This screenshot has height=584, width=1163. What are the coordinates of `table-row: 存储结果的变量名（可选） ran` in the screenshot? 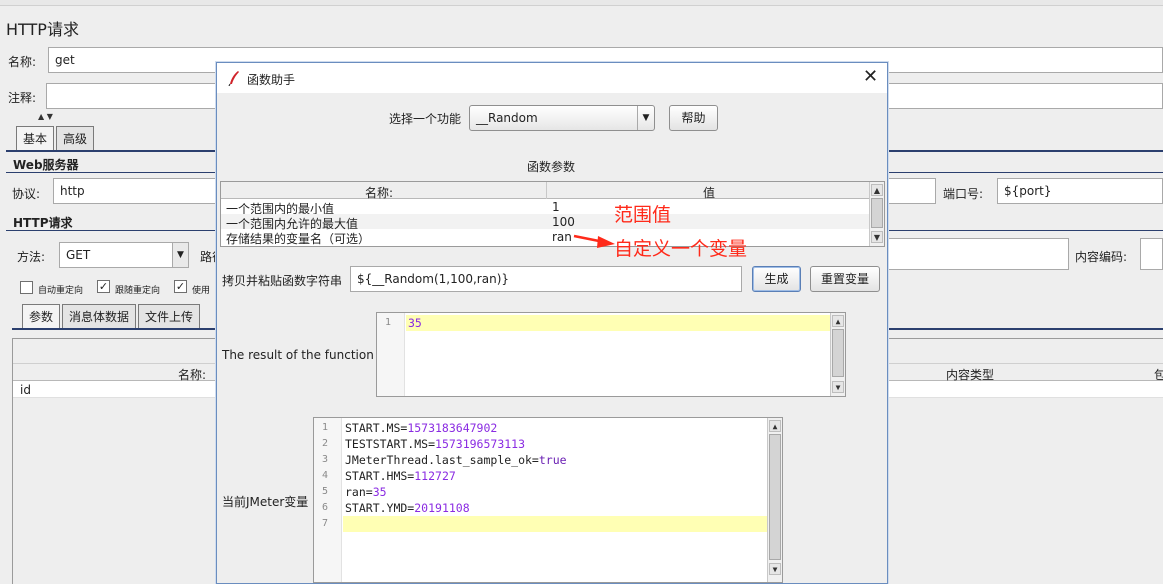 It's located at (545, 237).